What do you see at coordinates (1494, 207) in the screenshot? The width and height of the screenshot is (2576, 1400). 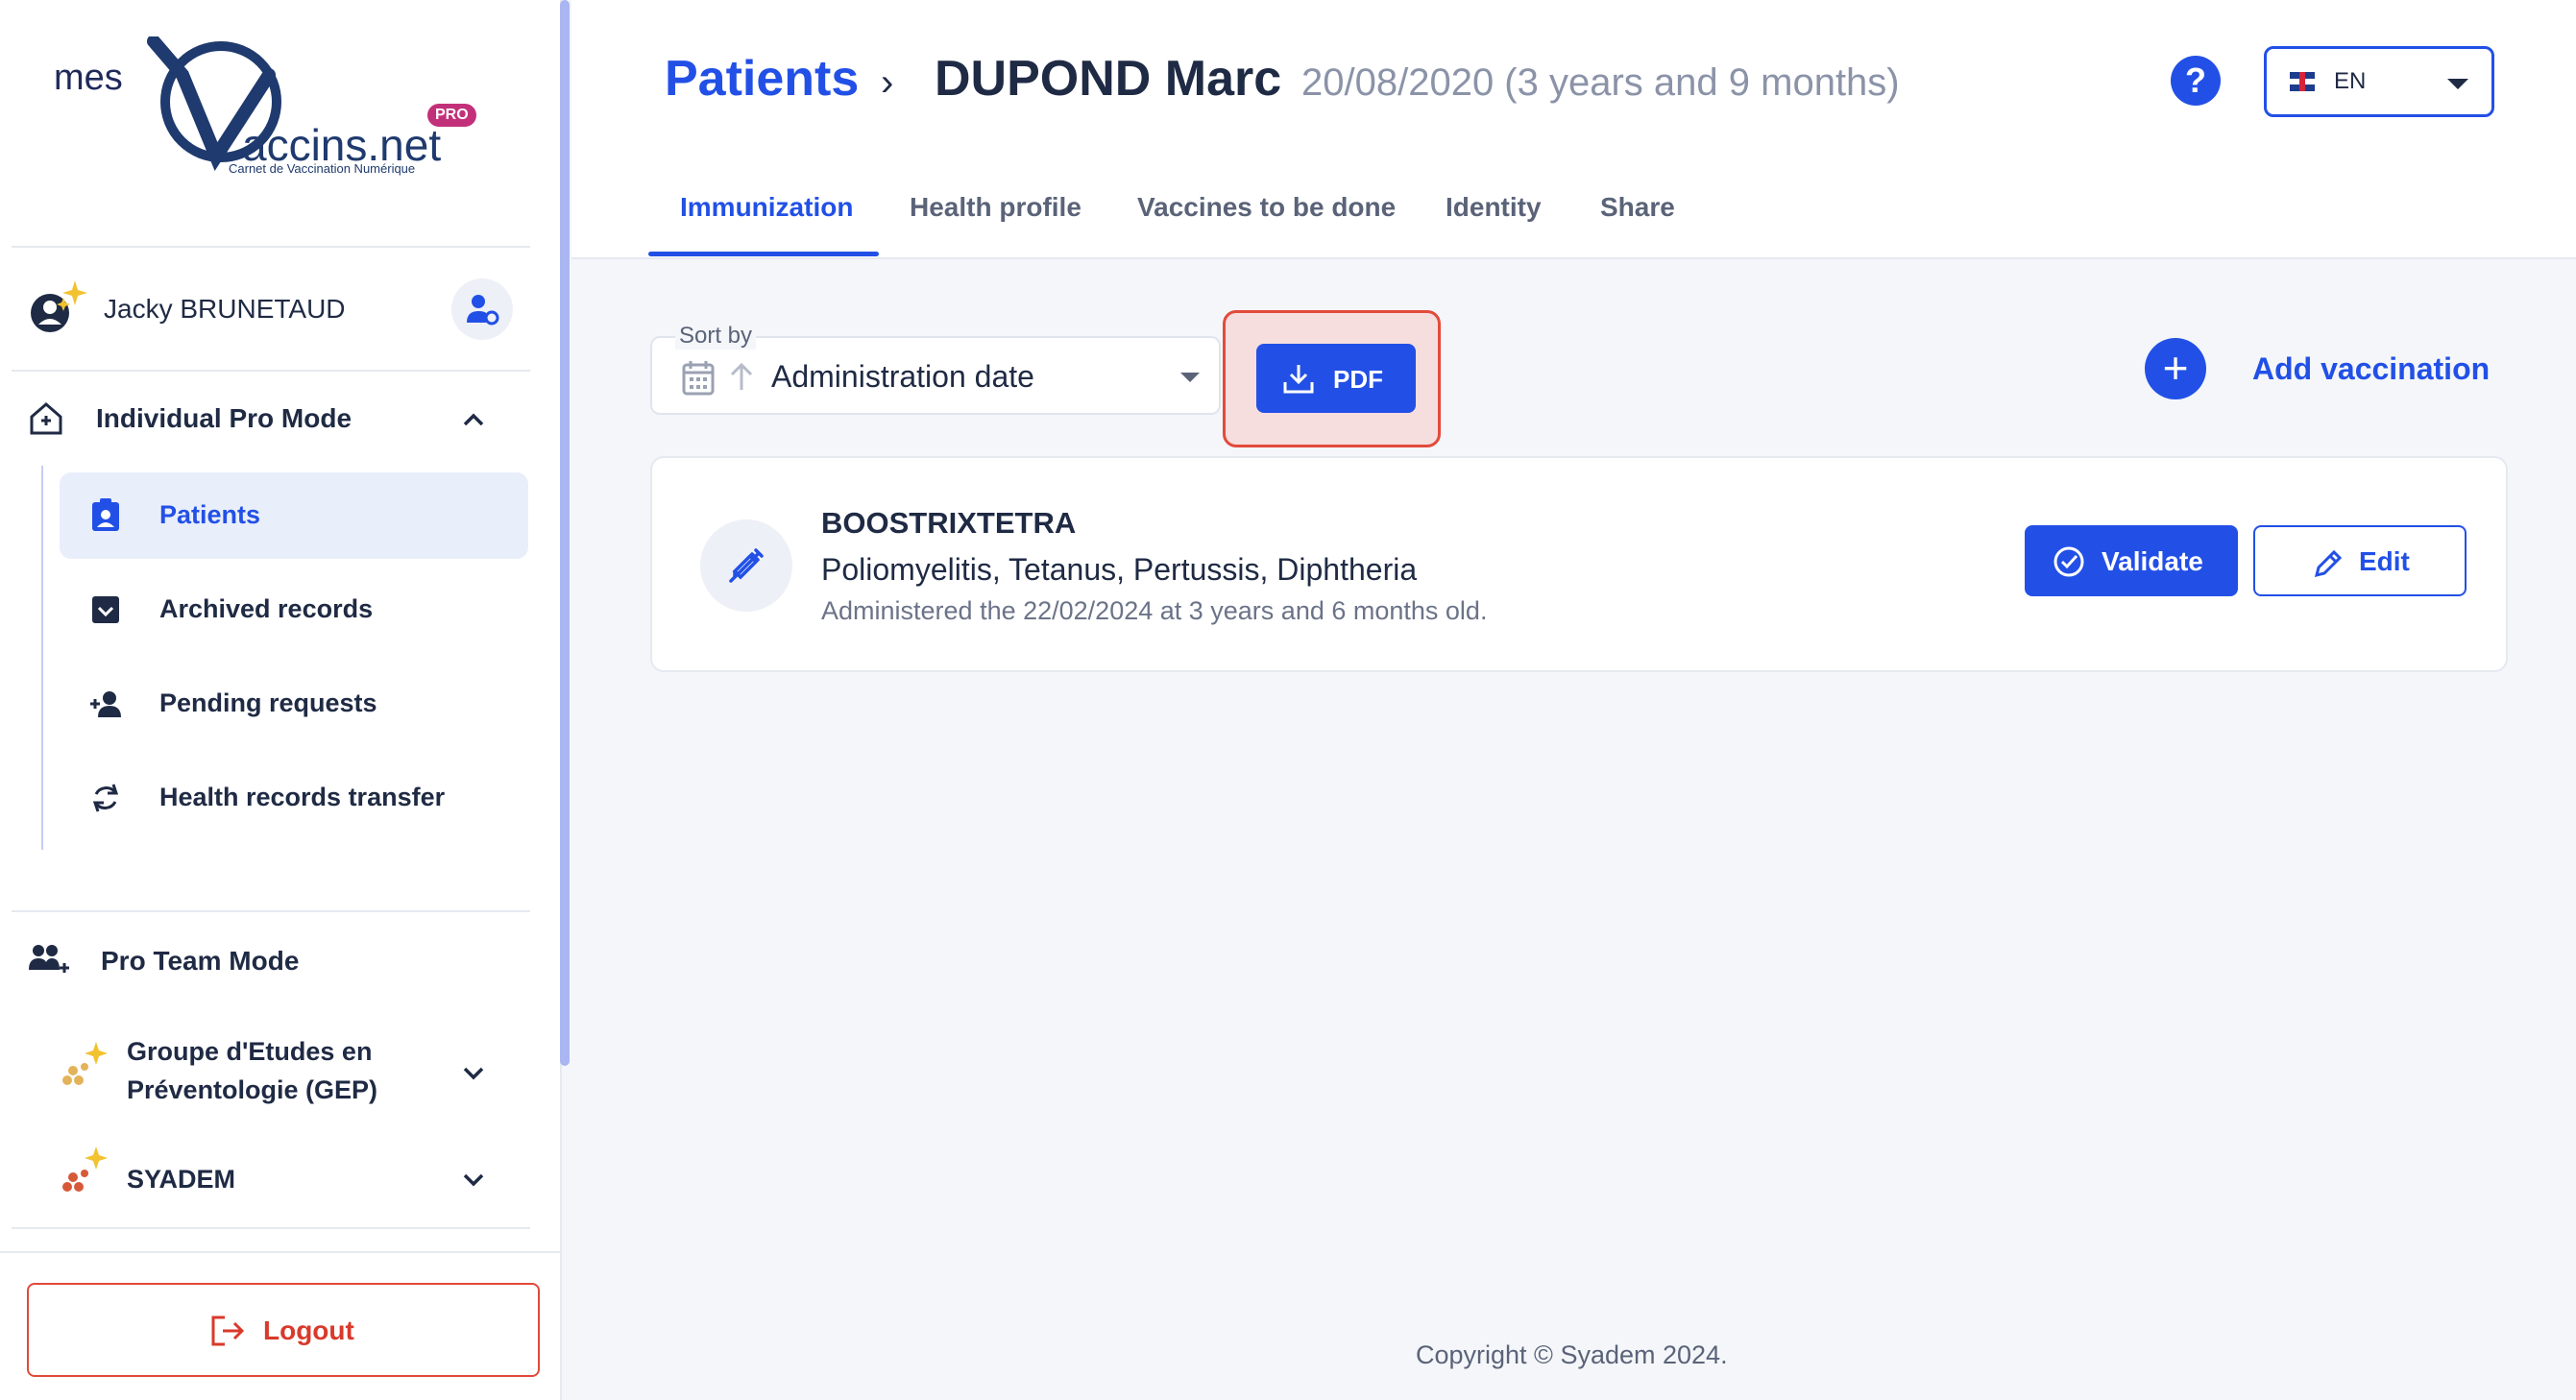 I see `tab-identity: Identity` at bounding box center [1494, 207].